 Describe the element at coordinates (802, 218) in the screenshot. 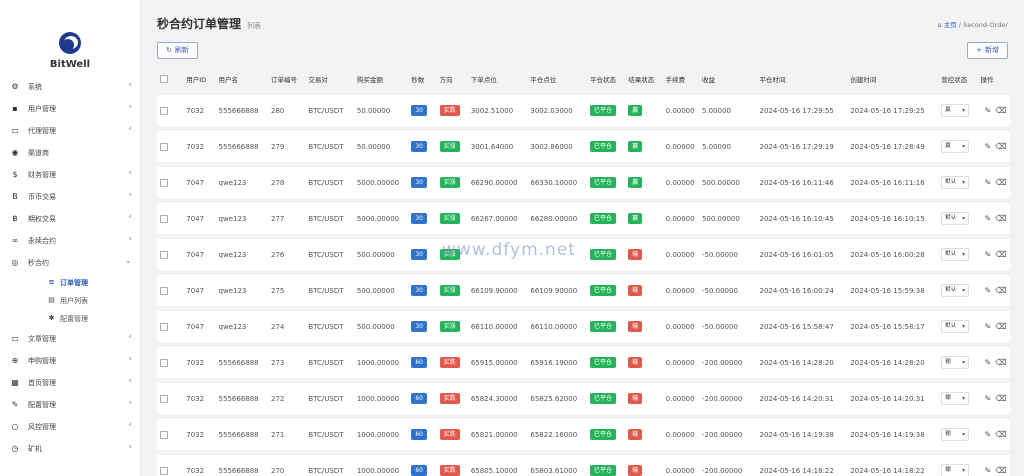

I see `close-time-cell: 2024-05-16 16:10:45` at that location.